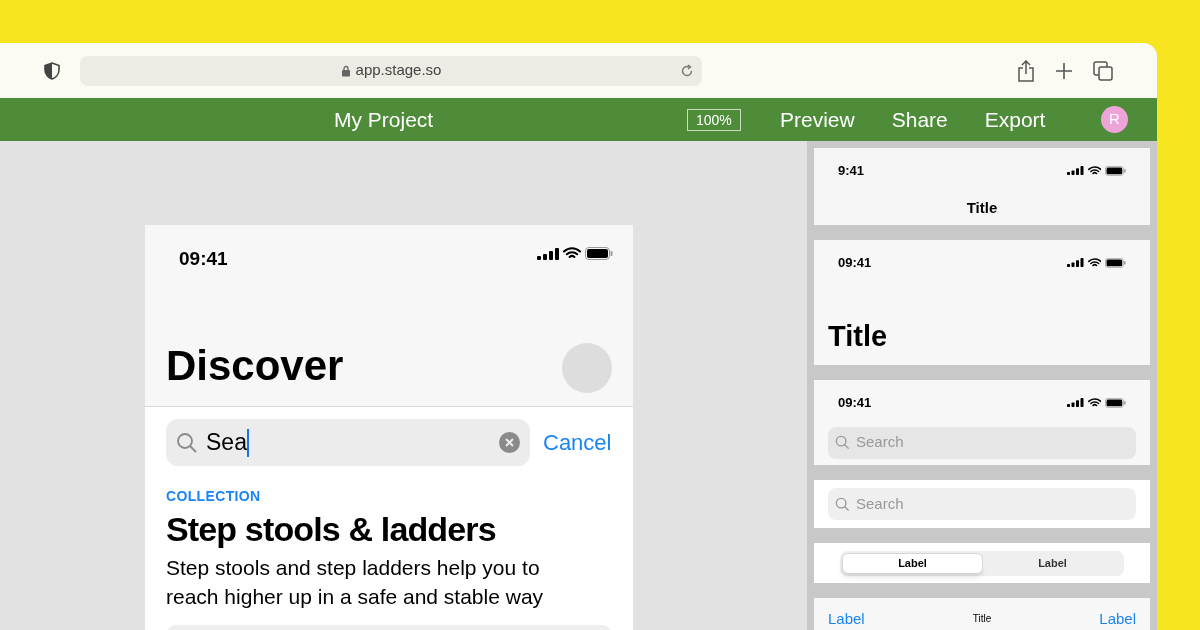  What do you see at coordinates (912, 563) in the screenshot?
I see `segment-tab: Label` at bounding box center [912, 563].